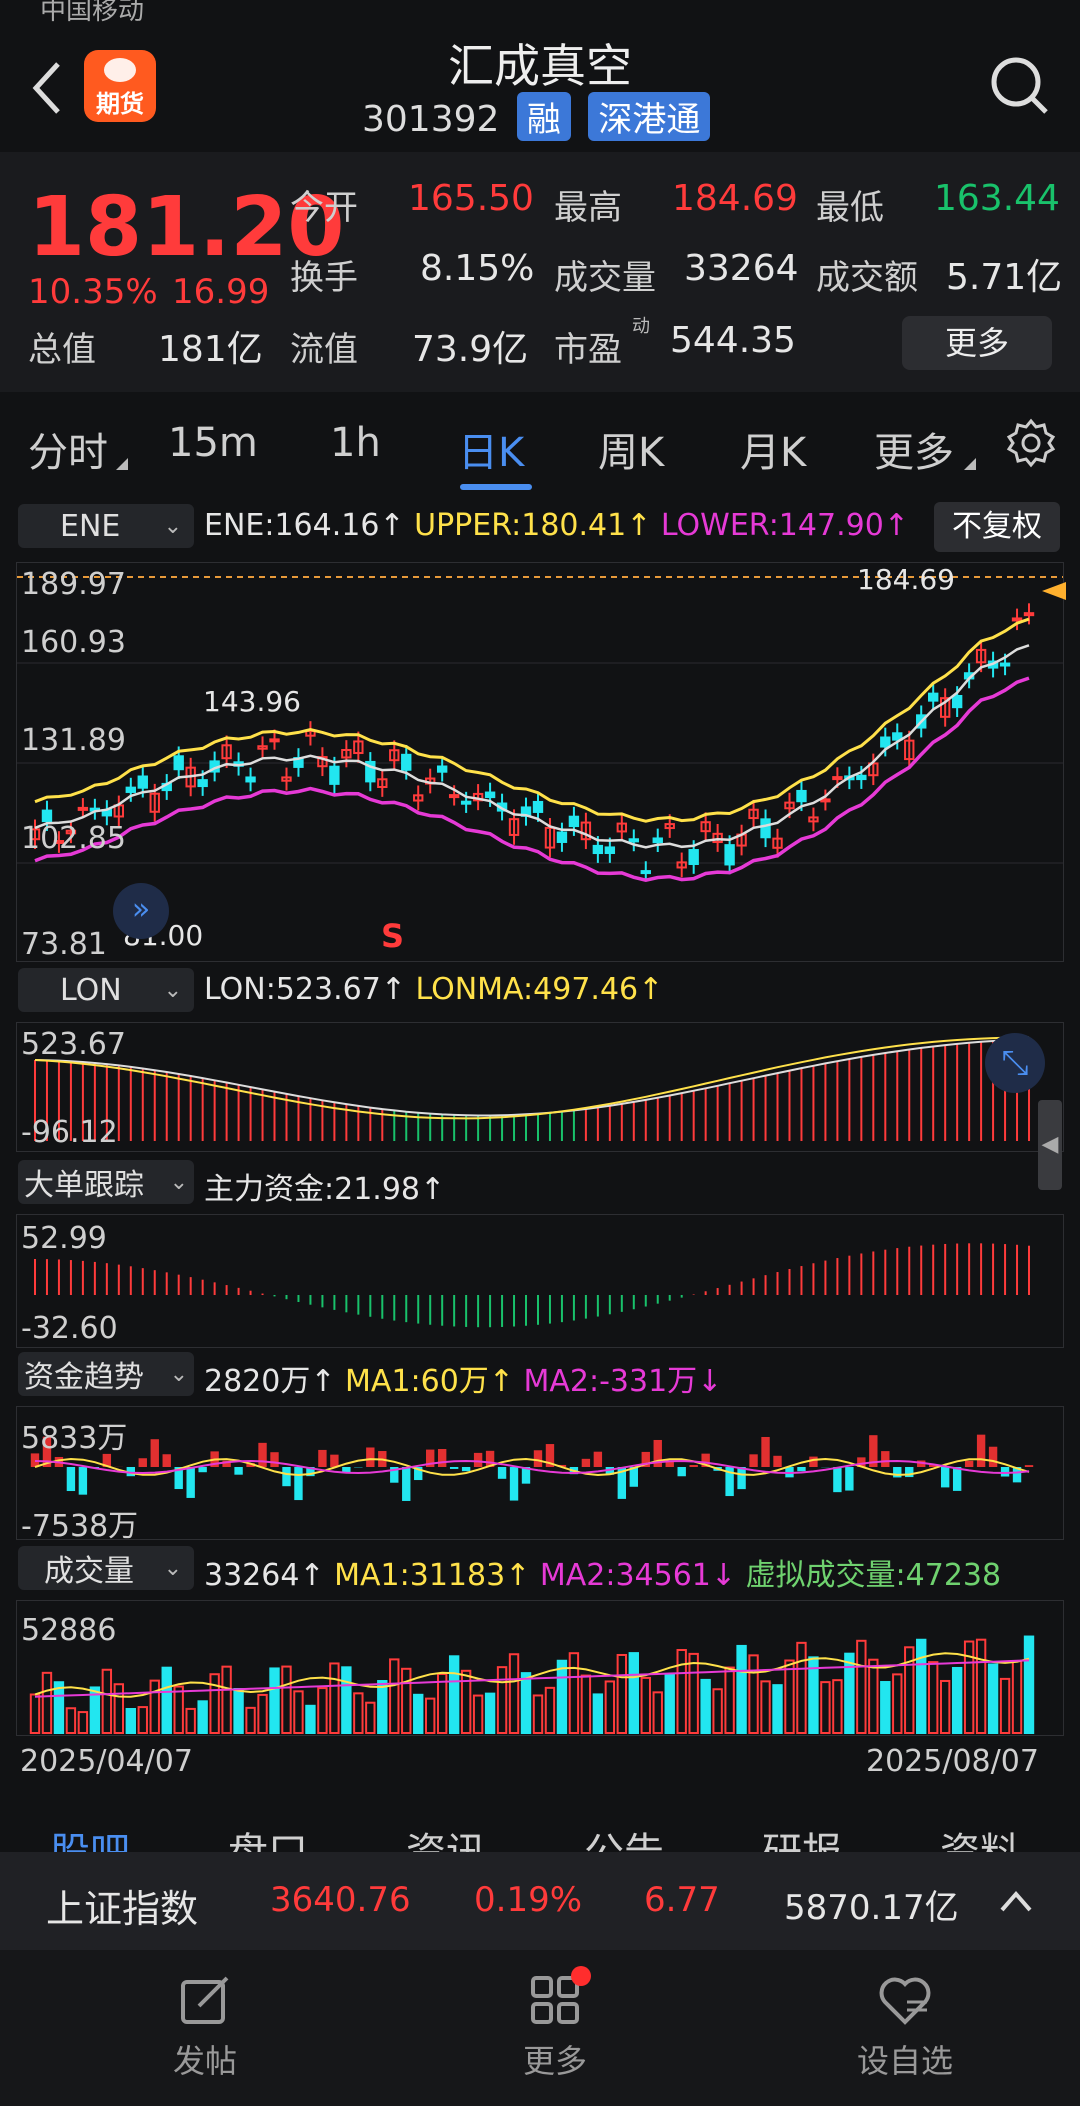 This screenshot has height=2106, width=1080. Describe the element at coordinates (205, 2032) in the screenshot. I see `nav-post: 发帖` at that location.